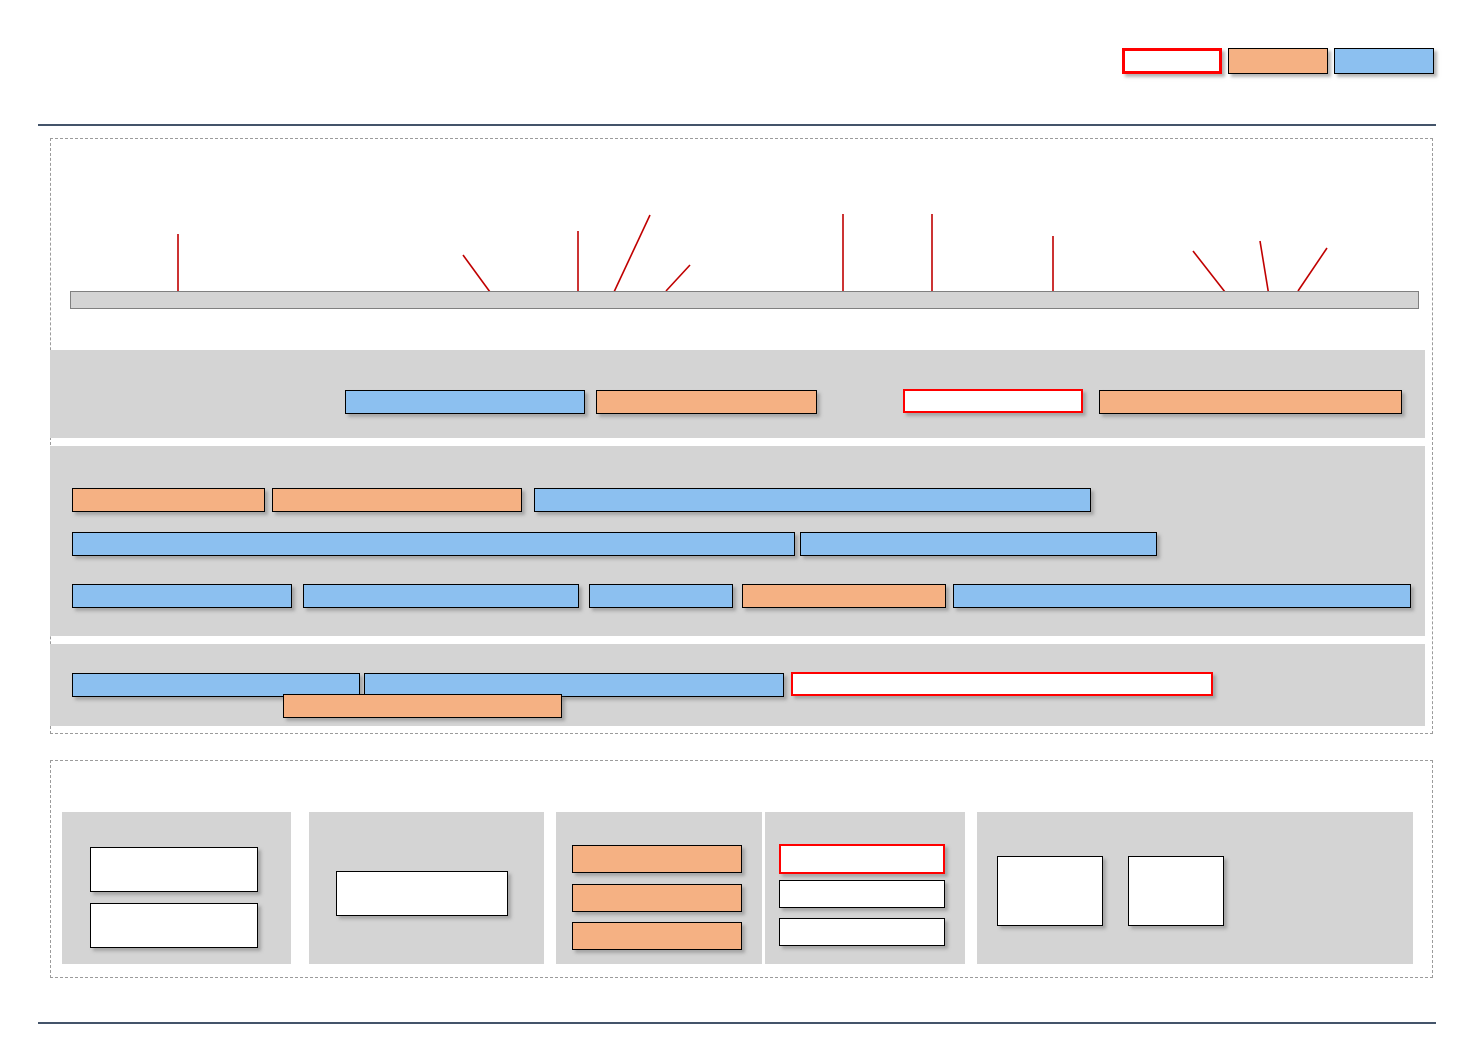  I want to click on timeline-bar, so click(744, 300).